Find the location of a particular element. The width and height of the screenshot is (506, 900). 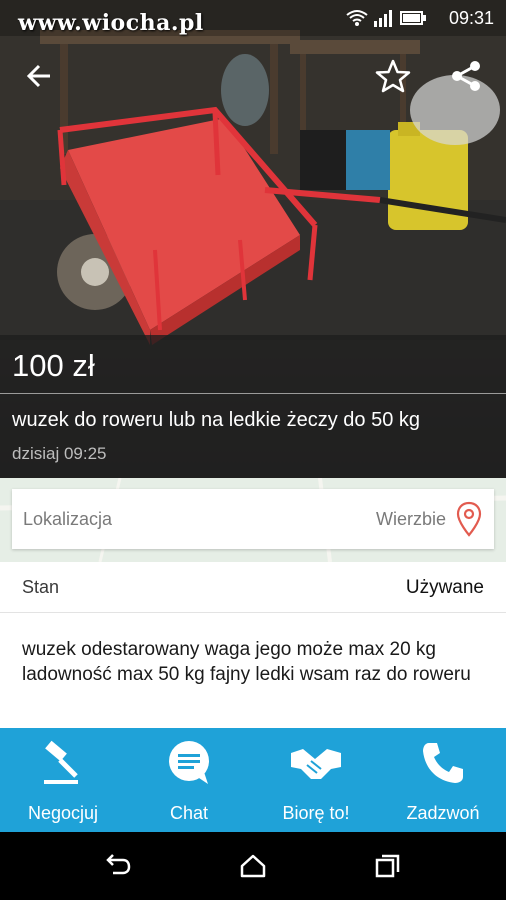

nav-recents-button is located at coordinates (388, 866).